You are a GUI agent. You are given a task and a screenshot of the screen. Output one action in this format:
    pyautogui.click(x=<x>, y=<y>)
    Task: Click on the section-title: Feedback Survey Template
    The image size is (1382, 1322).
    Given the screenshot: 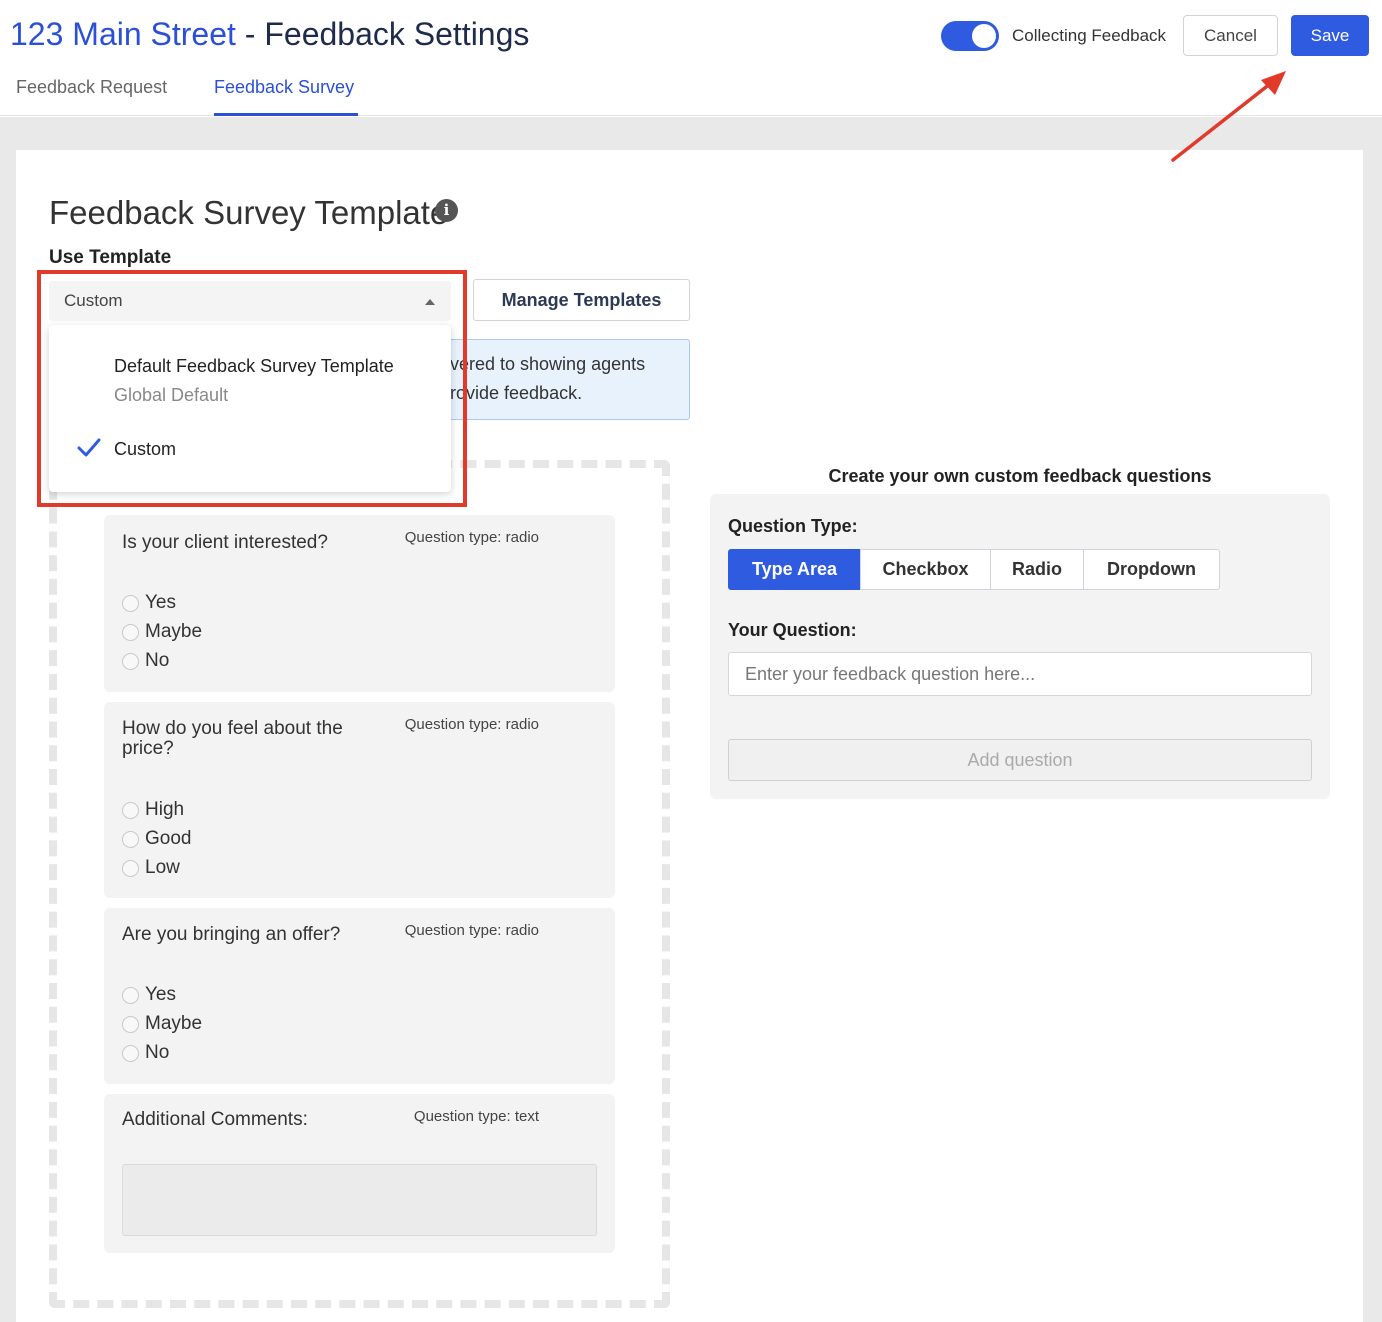 What is the action you would take?
    pyautogui.click(x=249, y=212)
    